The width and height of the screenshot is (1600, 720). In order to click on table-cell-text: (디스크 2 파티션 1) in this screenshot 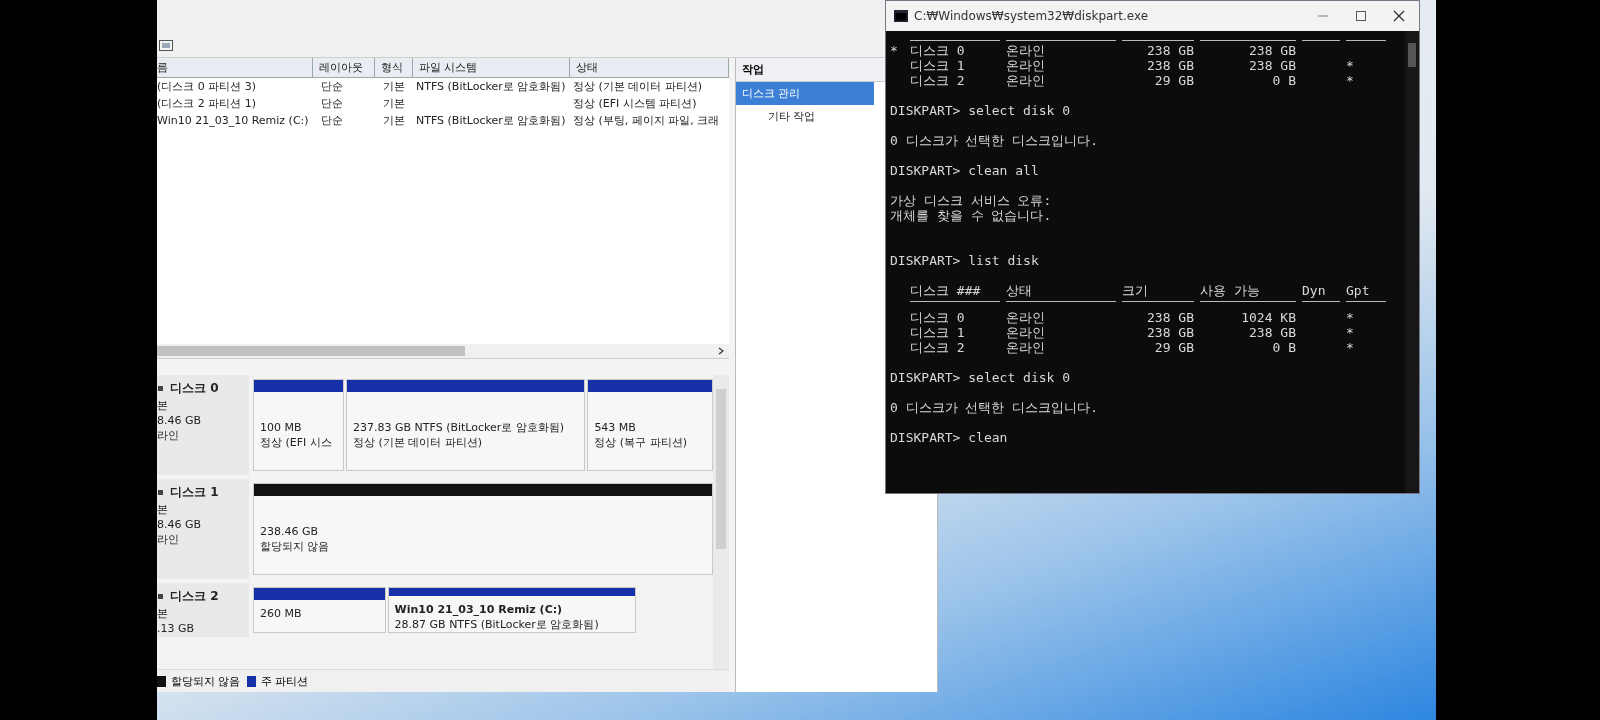, I will do `click(207, 103)`.